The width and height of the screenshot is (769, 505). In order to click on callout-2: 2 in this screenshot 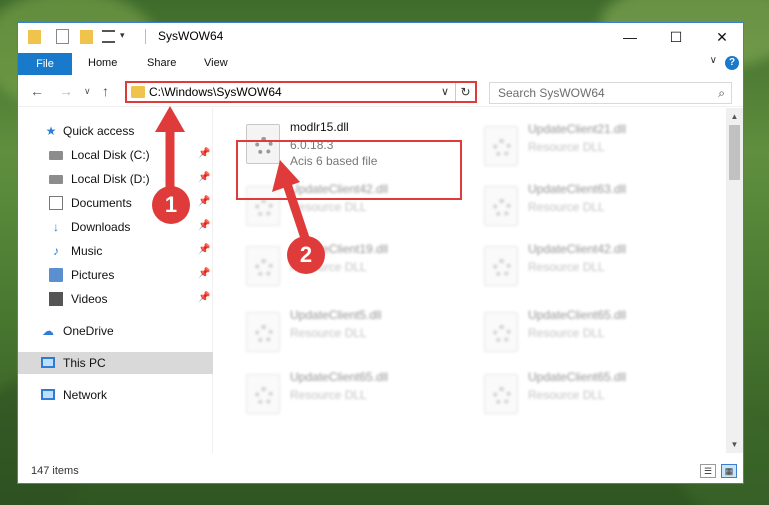, I will do `click(306, 255)`.